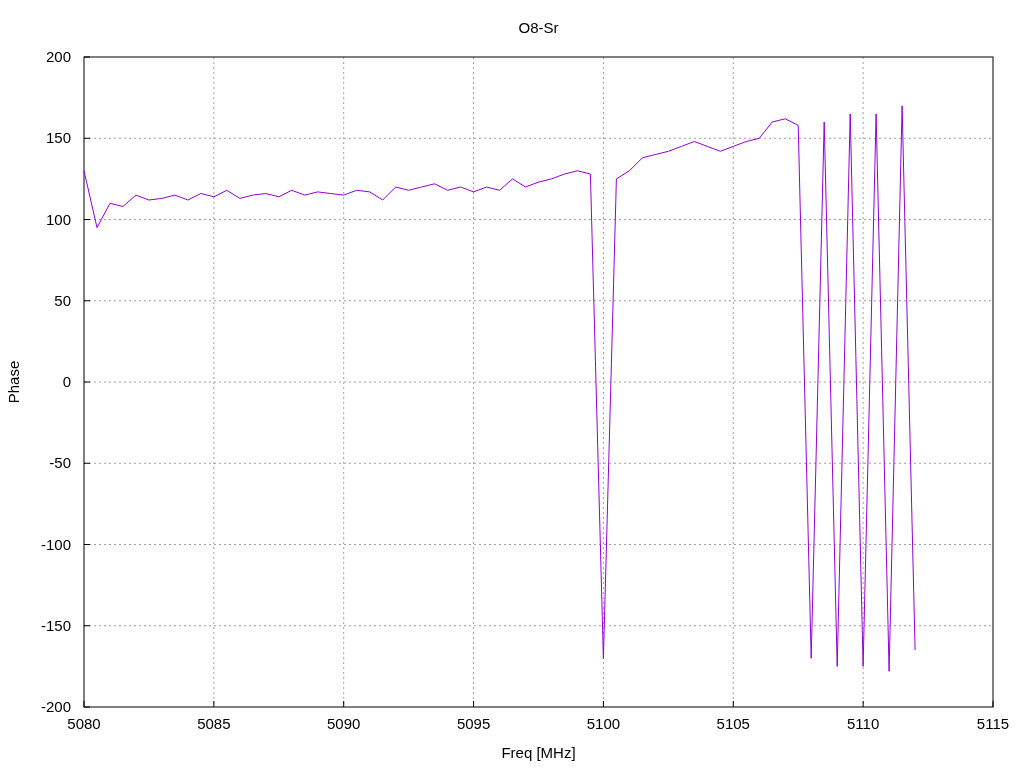 The height and width of the screenshot is (768, 1024). What do you see at coordinates (863, 723) in the screenshot?
I see `x-tick-label: 5110` at bounding box center [863, 723].